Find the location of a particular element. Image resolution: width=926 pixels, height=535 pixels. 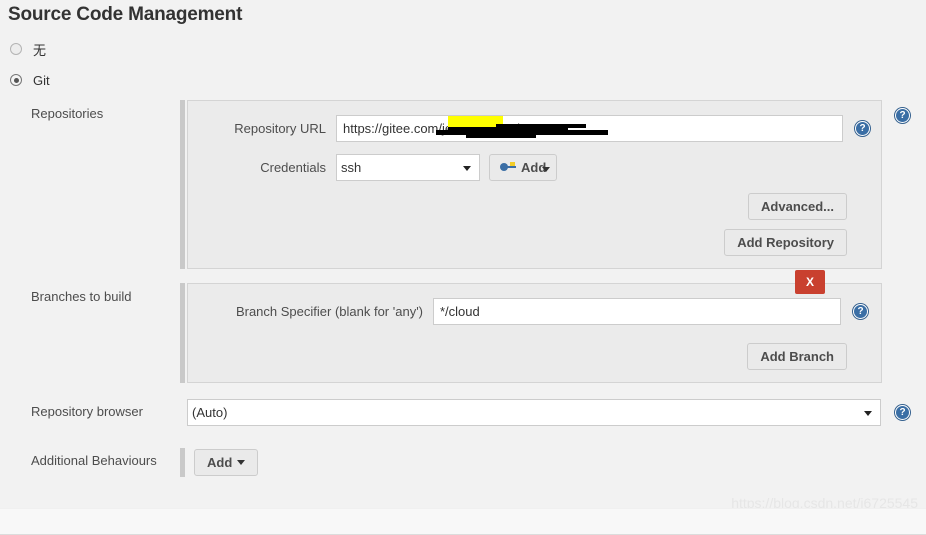

branch-specifier-label: Branch Specifier (blank for 'any') is located at coordinates (329, 311).